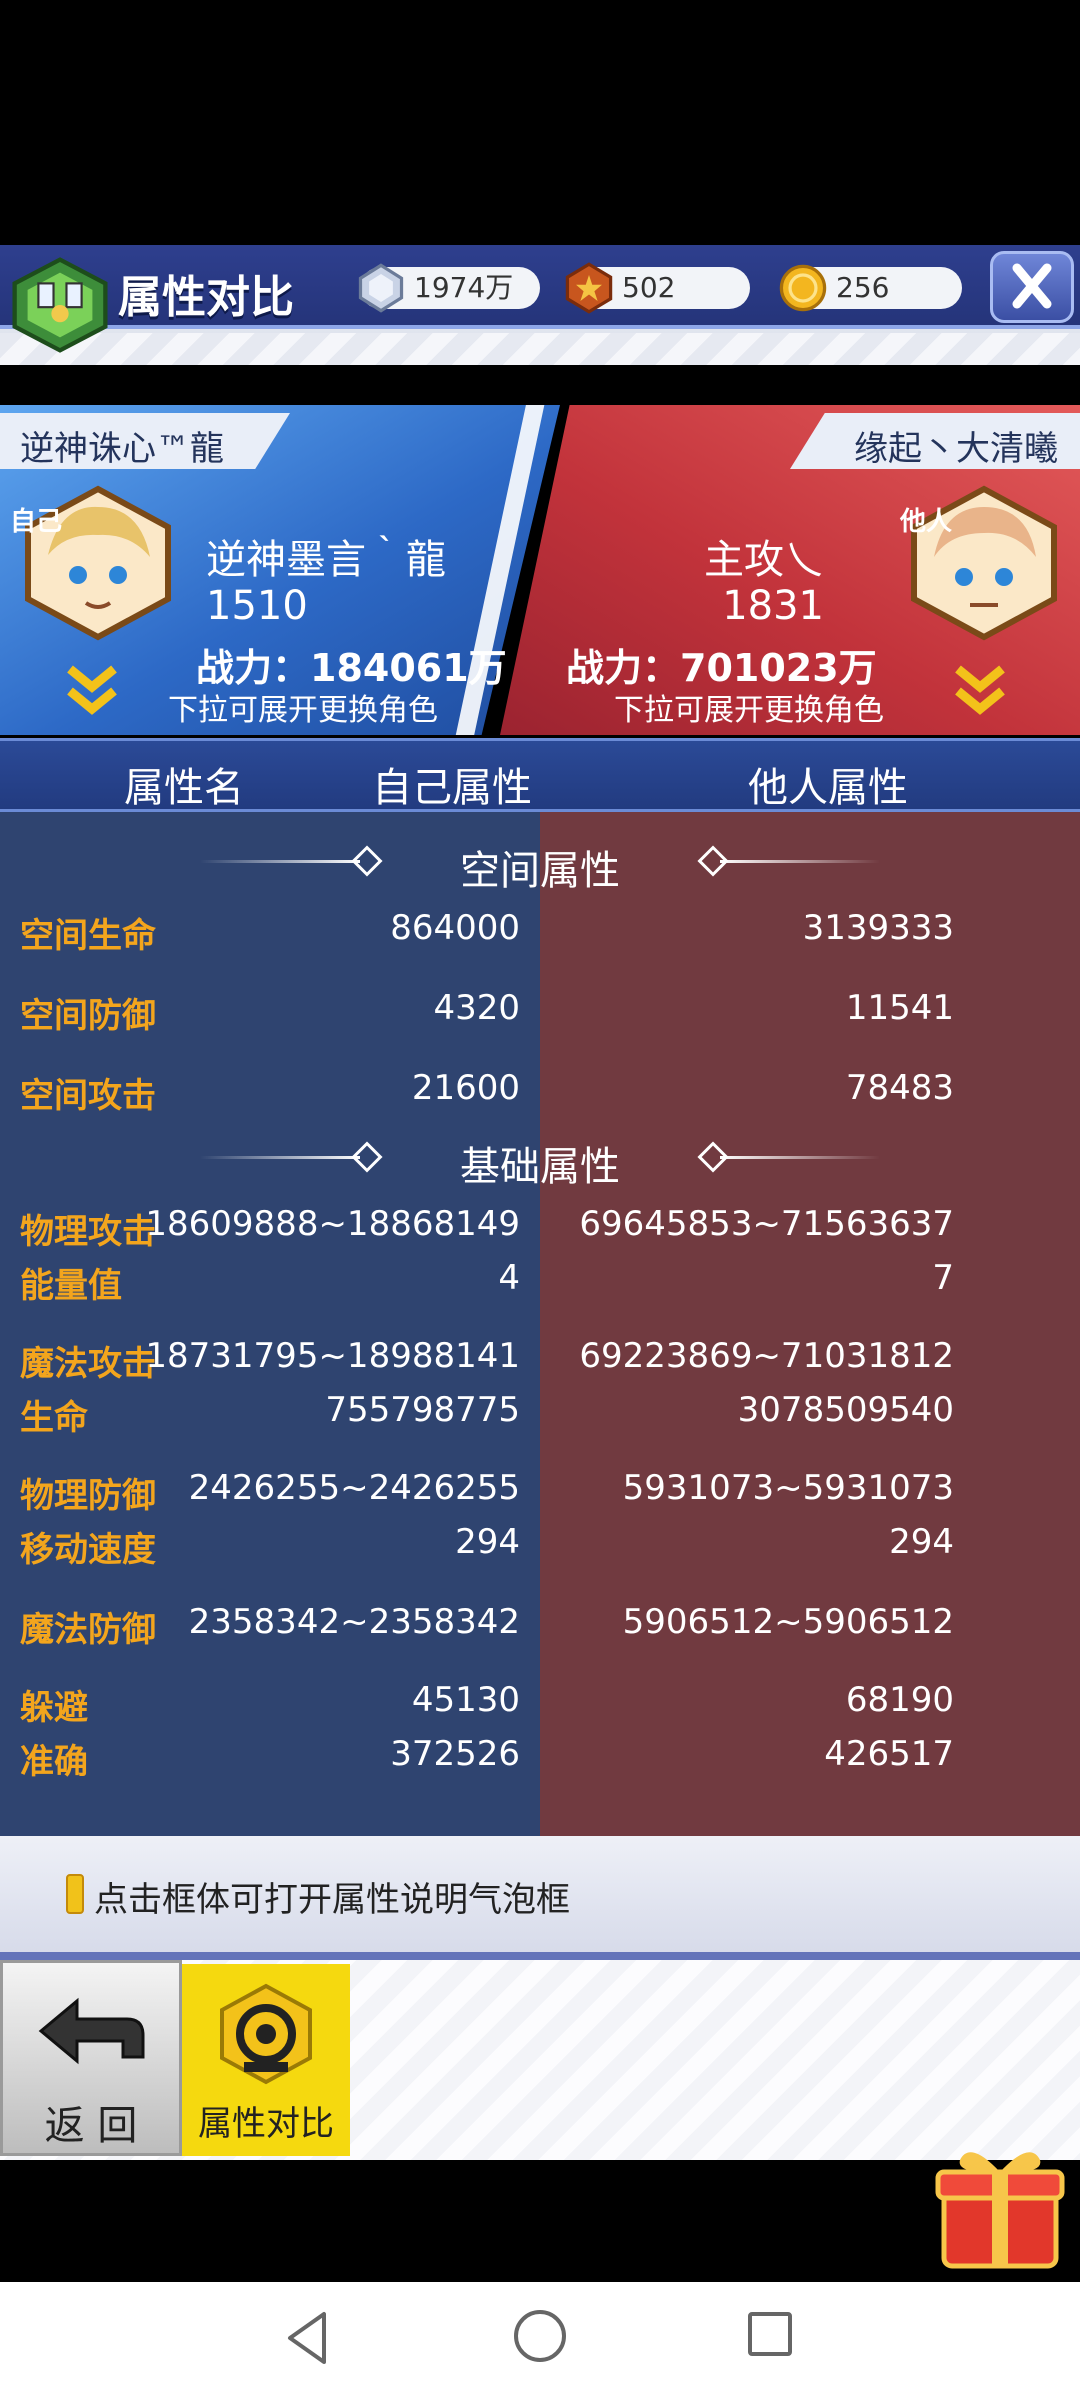  Describe the element at coordinates (332, 1356) in the screenshot. I see `row-self-value: 18731795~18988141` at that location.